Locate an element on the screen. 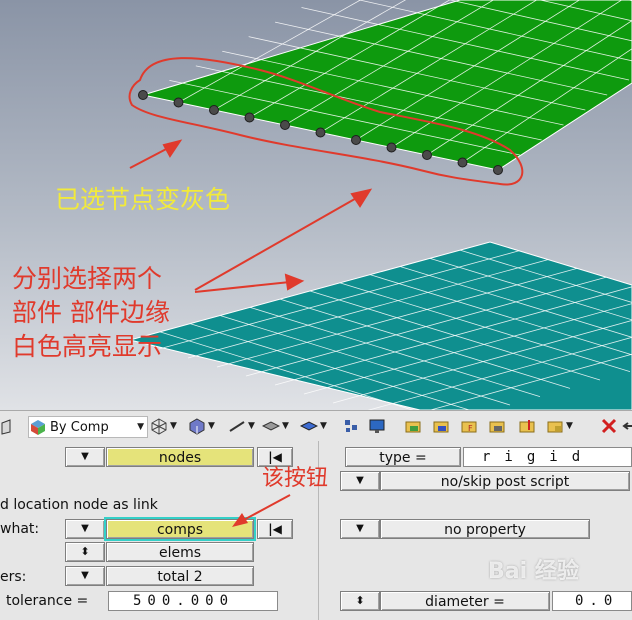 The height and width of the screenshot is (620, 632). type-label-button: type = is located at coordinates (403, 457).